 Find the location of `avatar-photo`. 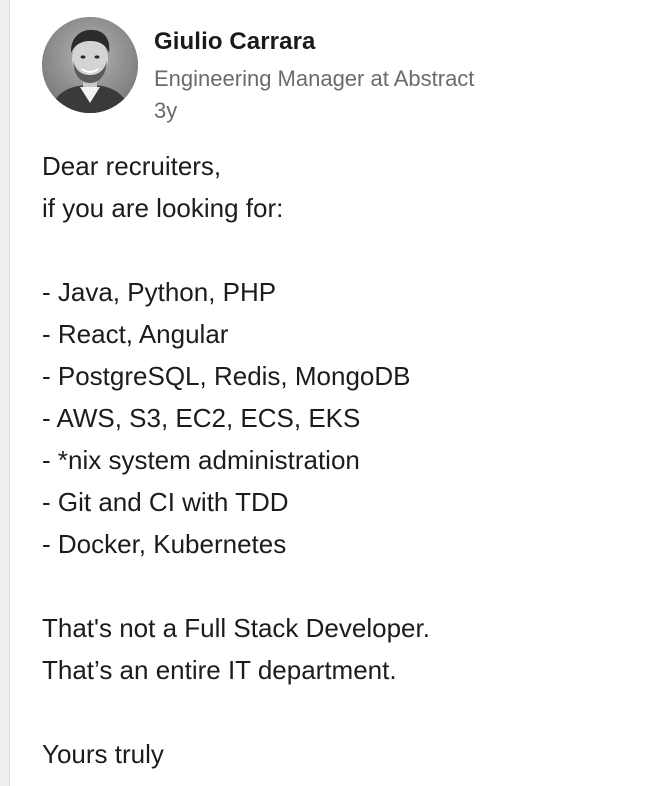

avatar-photo is located at coordinates (90, 65).